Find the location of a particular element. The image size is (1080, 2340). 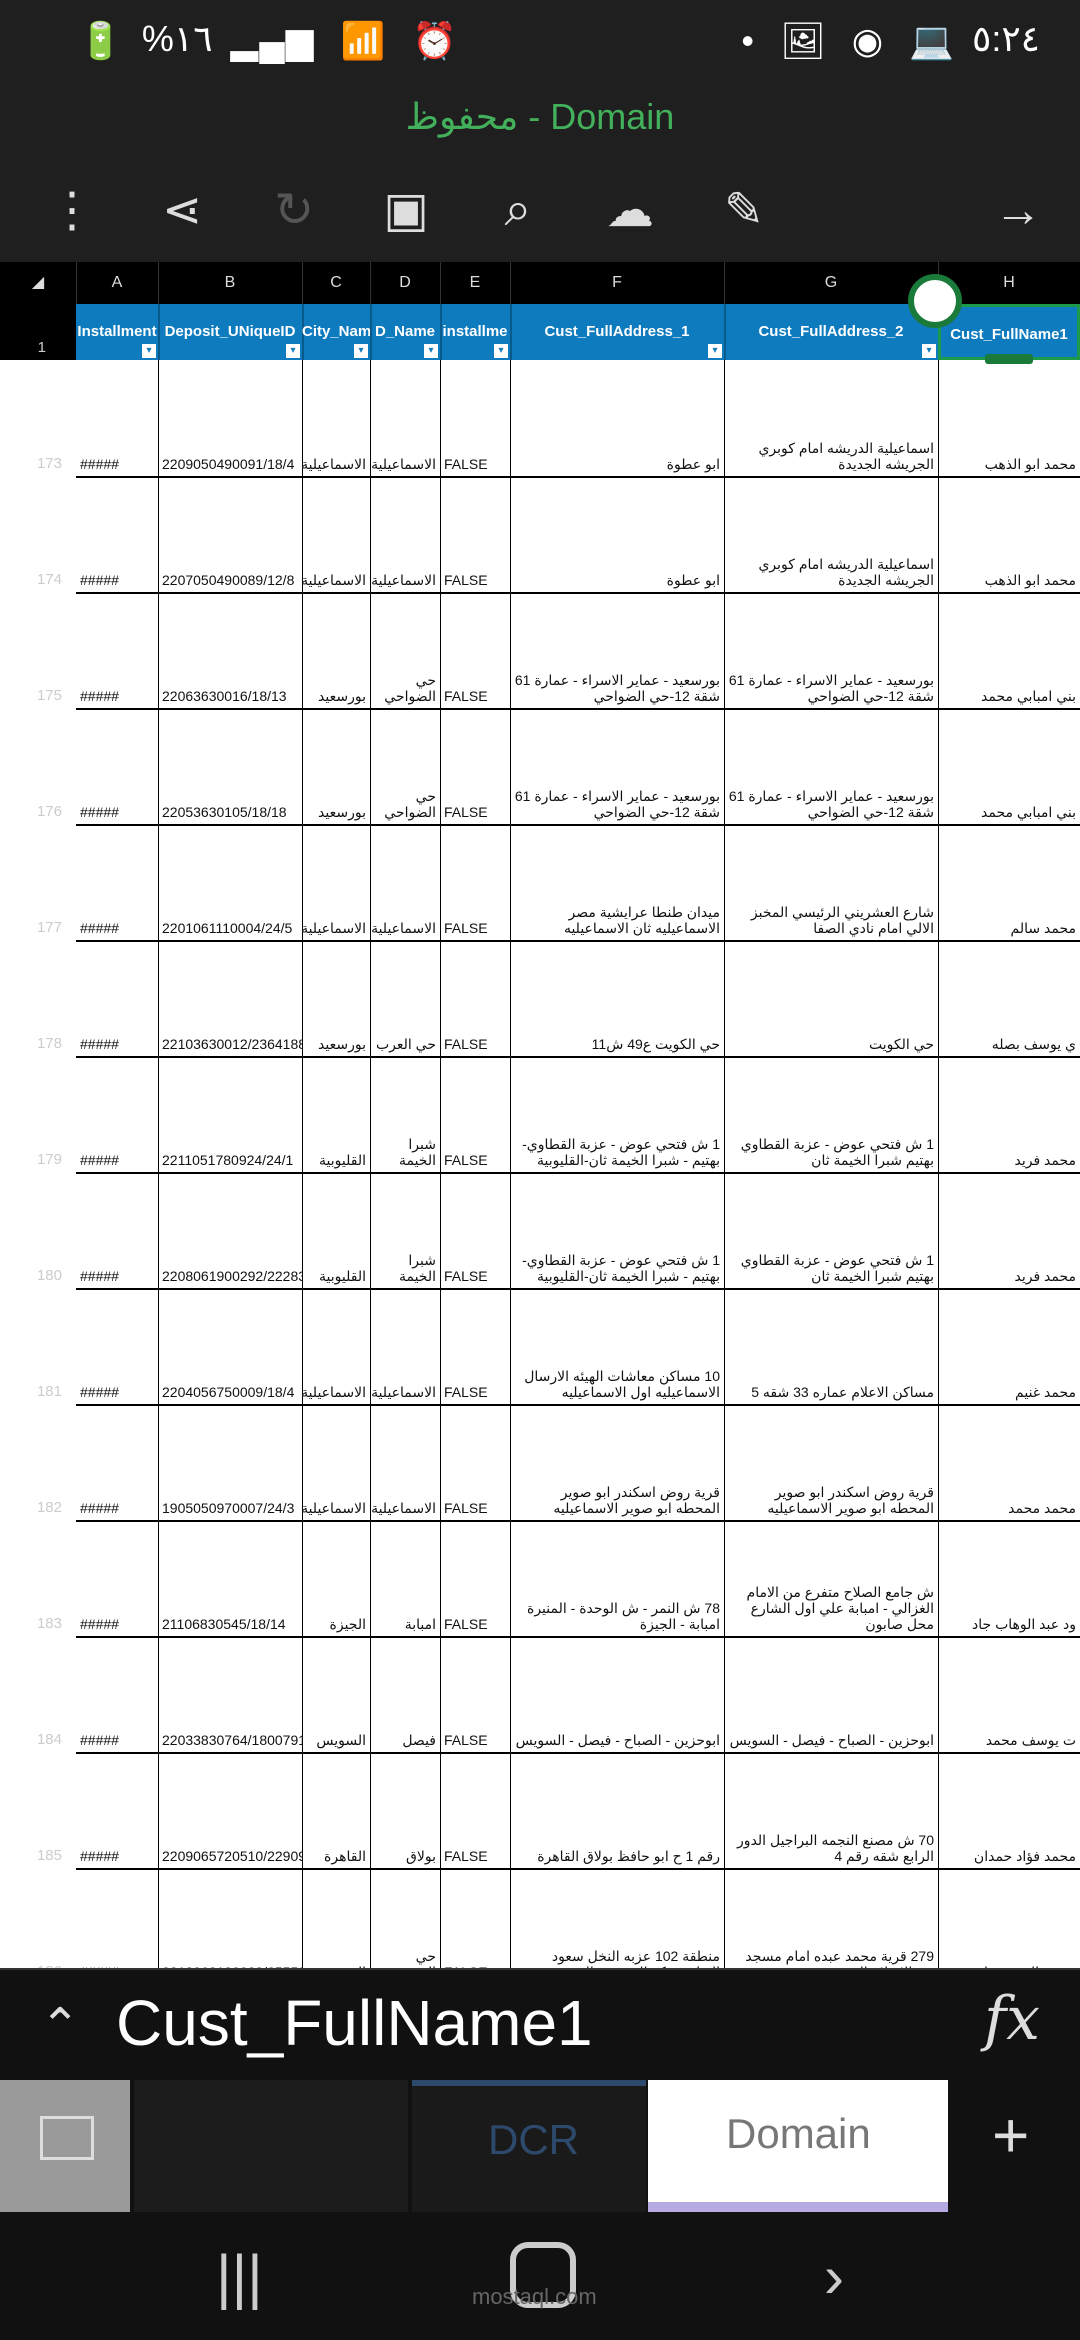

cell-h: ود عبد الوهاب جاد is located at coordinates (1009, 1578).